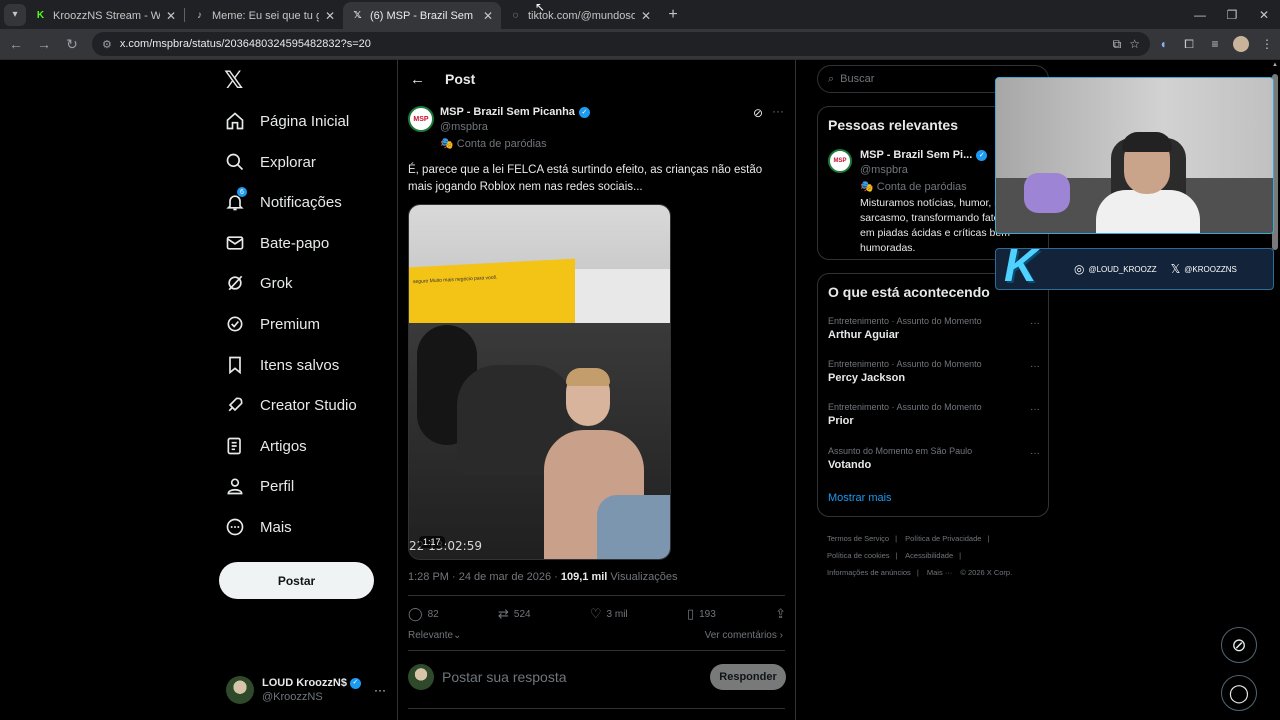 This screenshot has width=1280, height=720. What do you see at coordinates (44, 44) in the screenshot?
I see `forward-arrow-icon: →` at bounding box center [44, 44].